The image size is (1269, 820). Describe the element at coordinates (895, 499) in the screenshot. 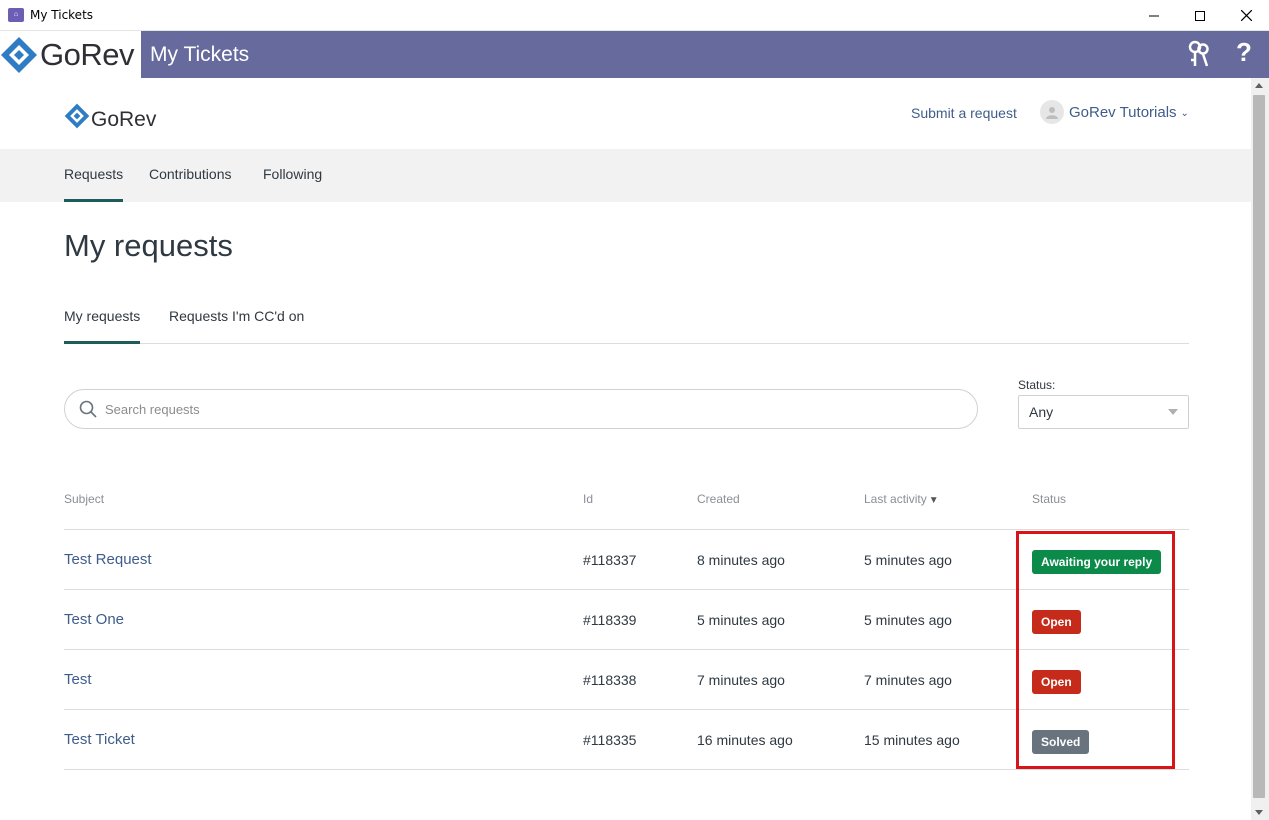

I see `header-last-activity-label: Last activity` at that location.